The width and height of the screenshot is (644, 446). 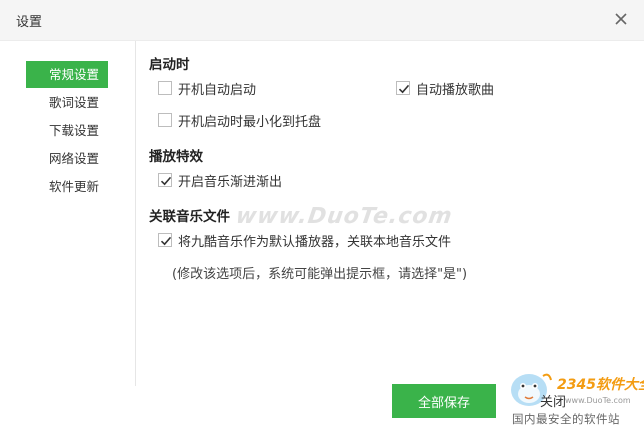 I want to click on close-button: 关闭, so click(x=553, y=400).